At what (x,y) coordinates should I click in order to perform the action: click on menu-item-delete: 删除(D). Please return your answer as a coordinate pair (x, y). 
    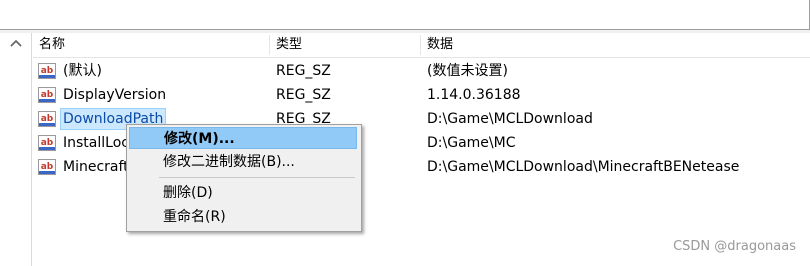
    Looking at the image, I should click on (243, 193).